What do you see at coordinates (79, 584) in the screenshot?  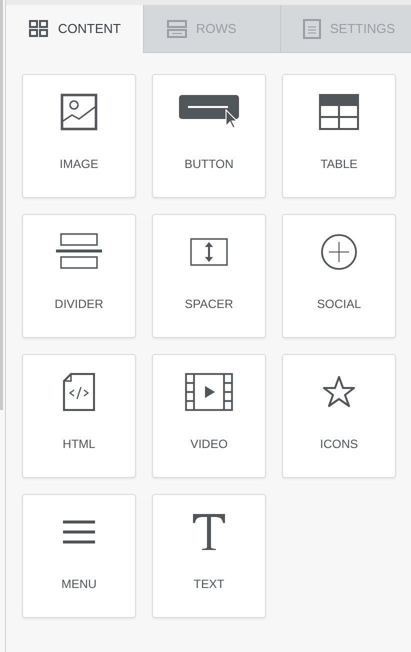 I see `block-label: MENU` at bounding box center [79, 584].